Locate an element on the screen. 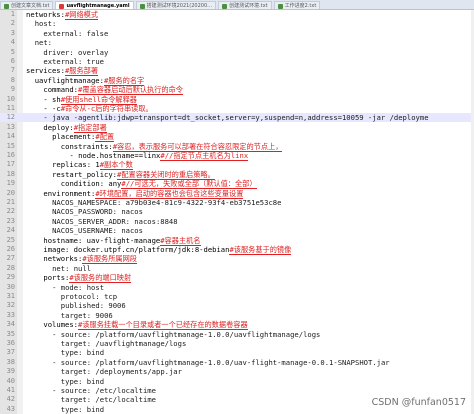  line-number: 26 is located at coordinates (10, 249).